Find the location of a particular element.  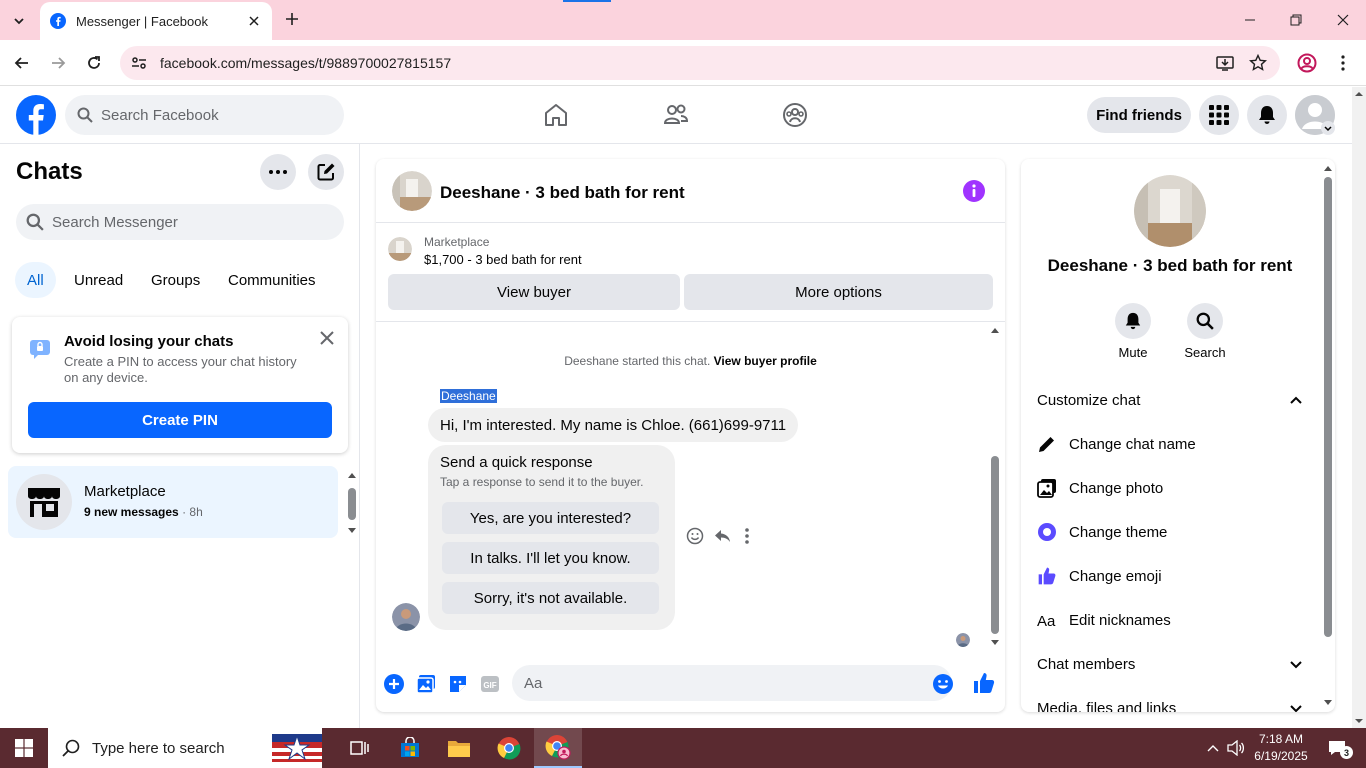

home-icon is located at coordinates (556, 115).